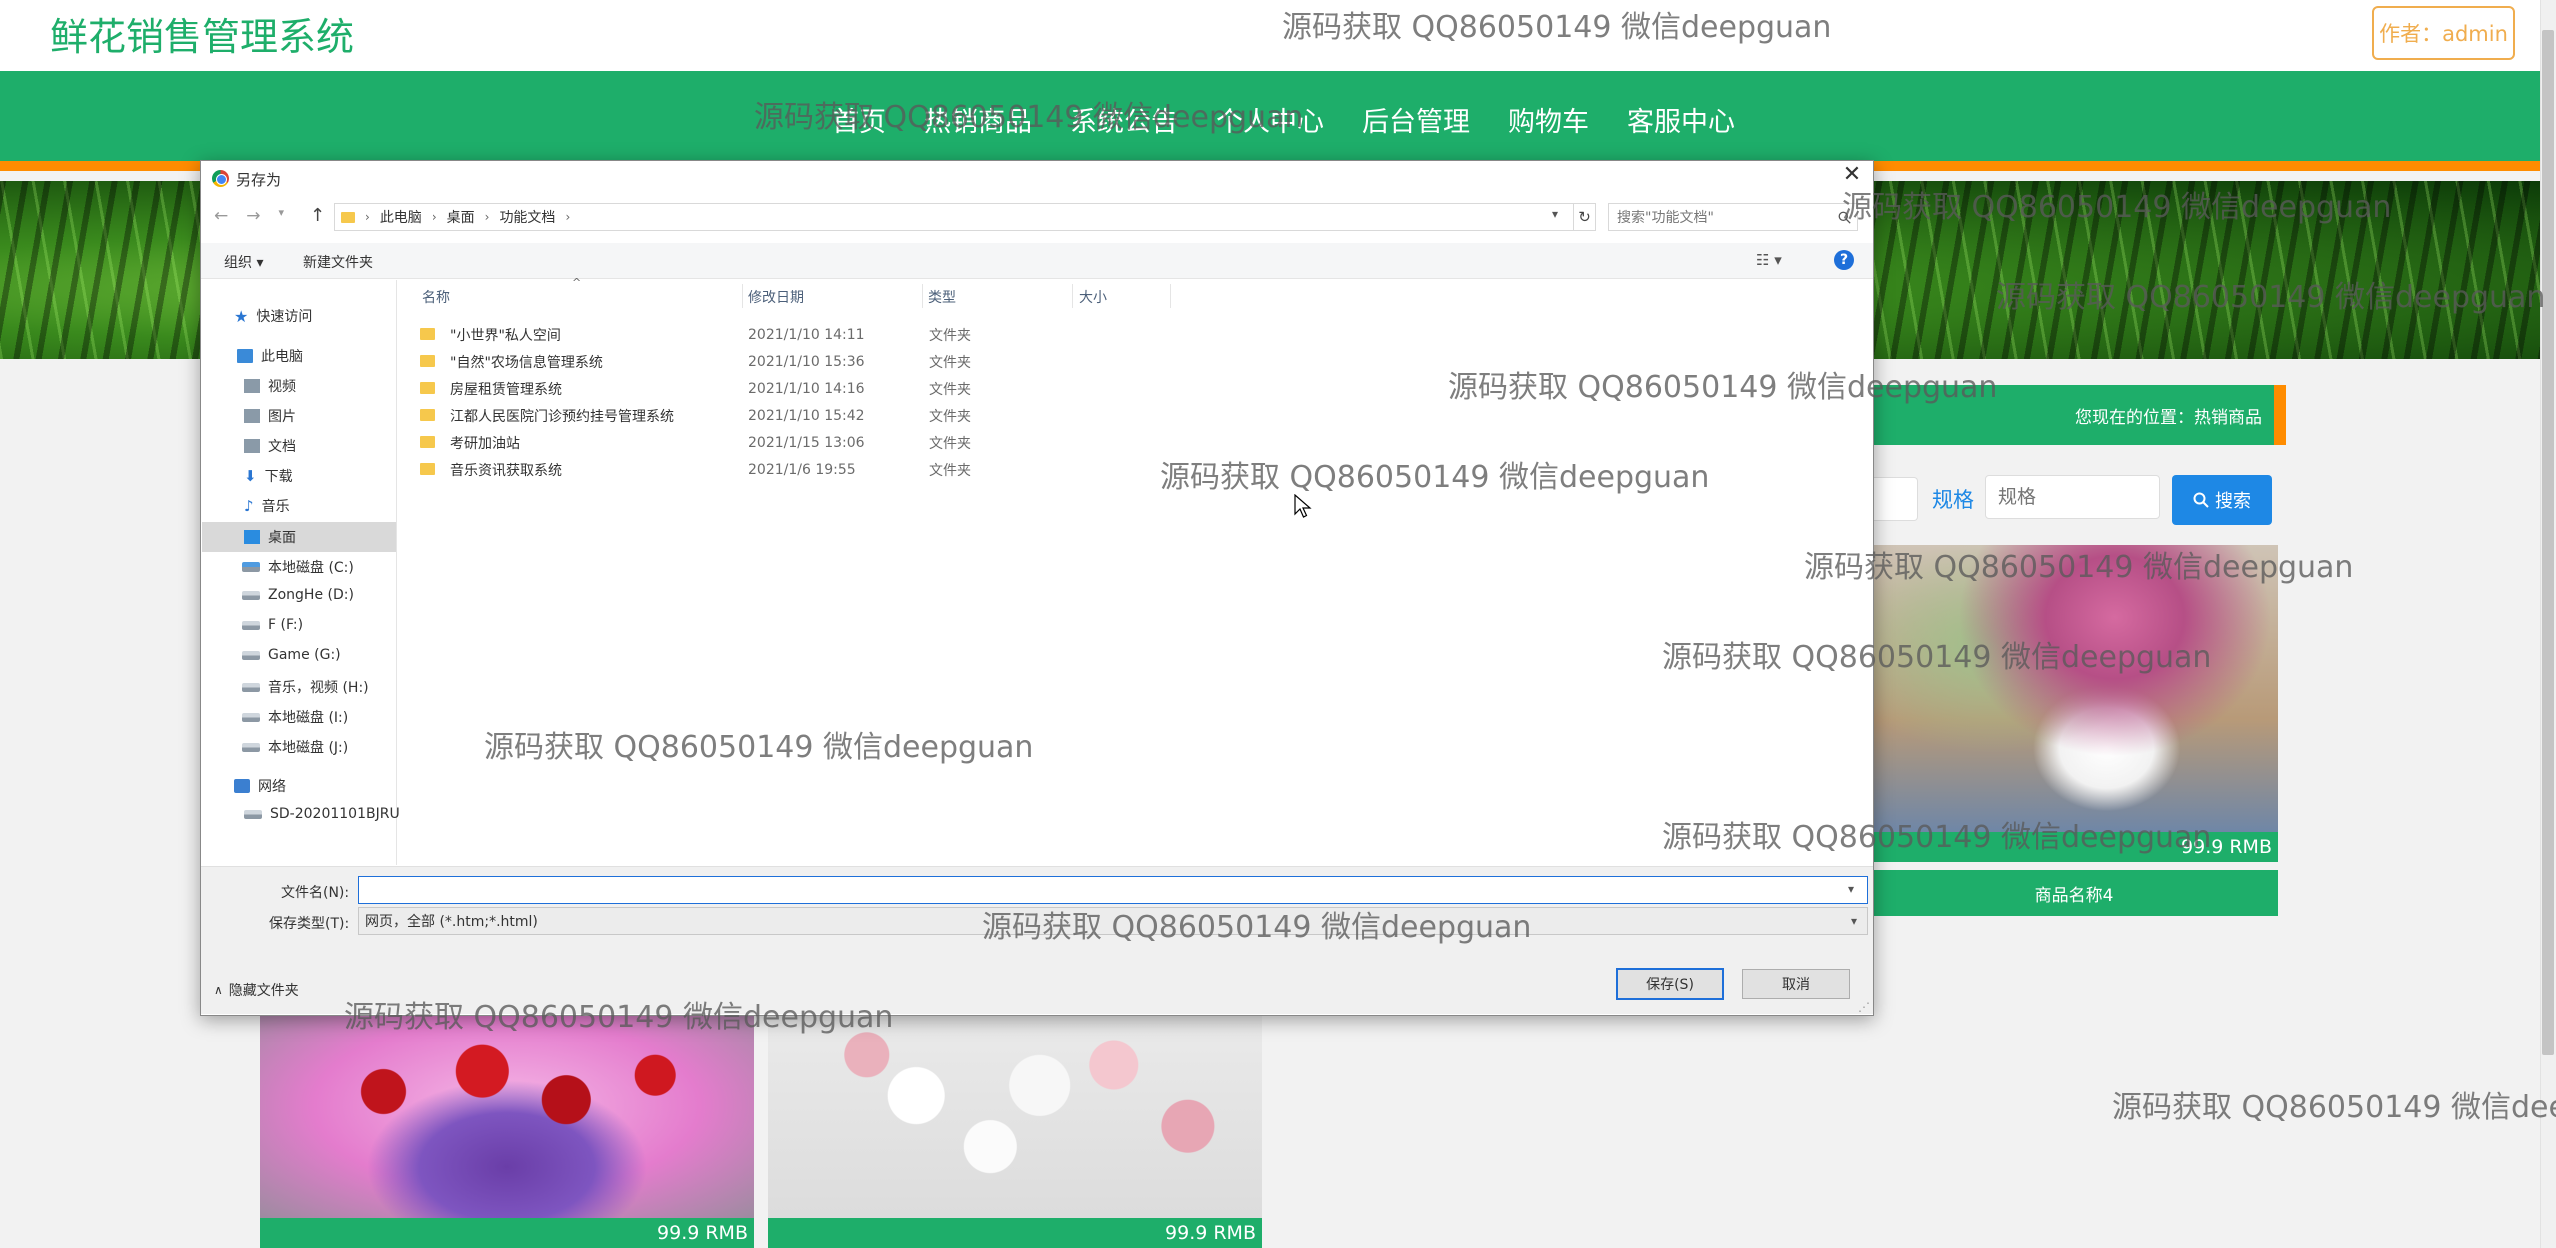  Describe the element at coordinates (2074, 893) in the screenshot. I see `product-name: 商品名称4` at that location.